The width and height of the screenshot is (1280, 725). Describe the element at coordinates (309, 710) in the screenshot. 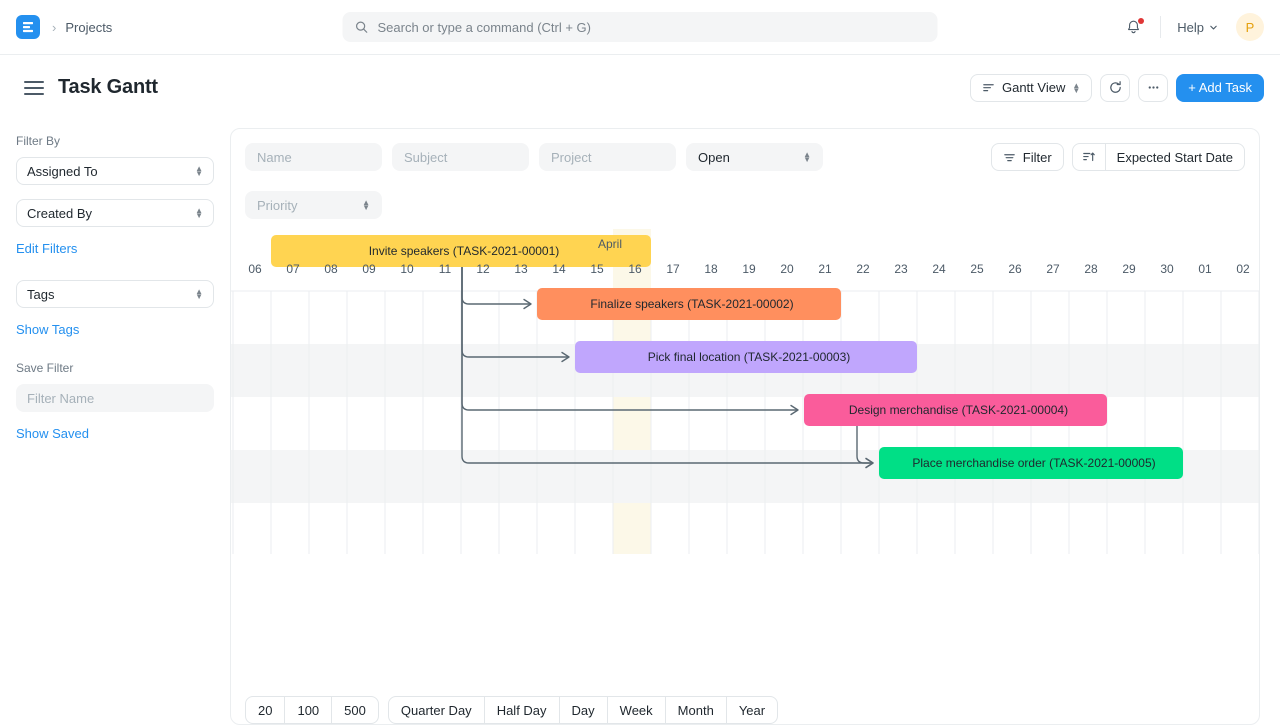

I see `page-size-100: 100` at that location.